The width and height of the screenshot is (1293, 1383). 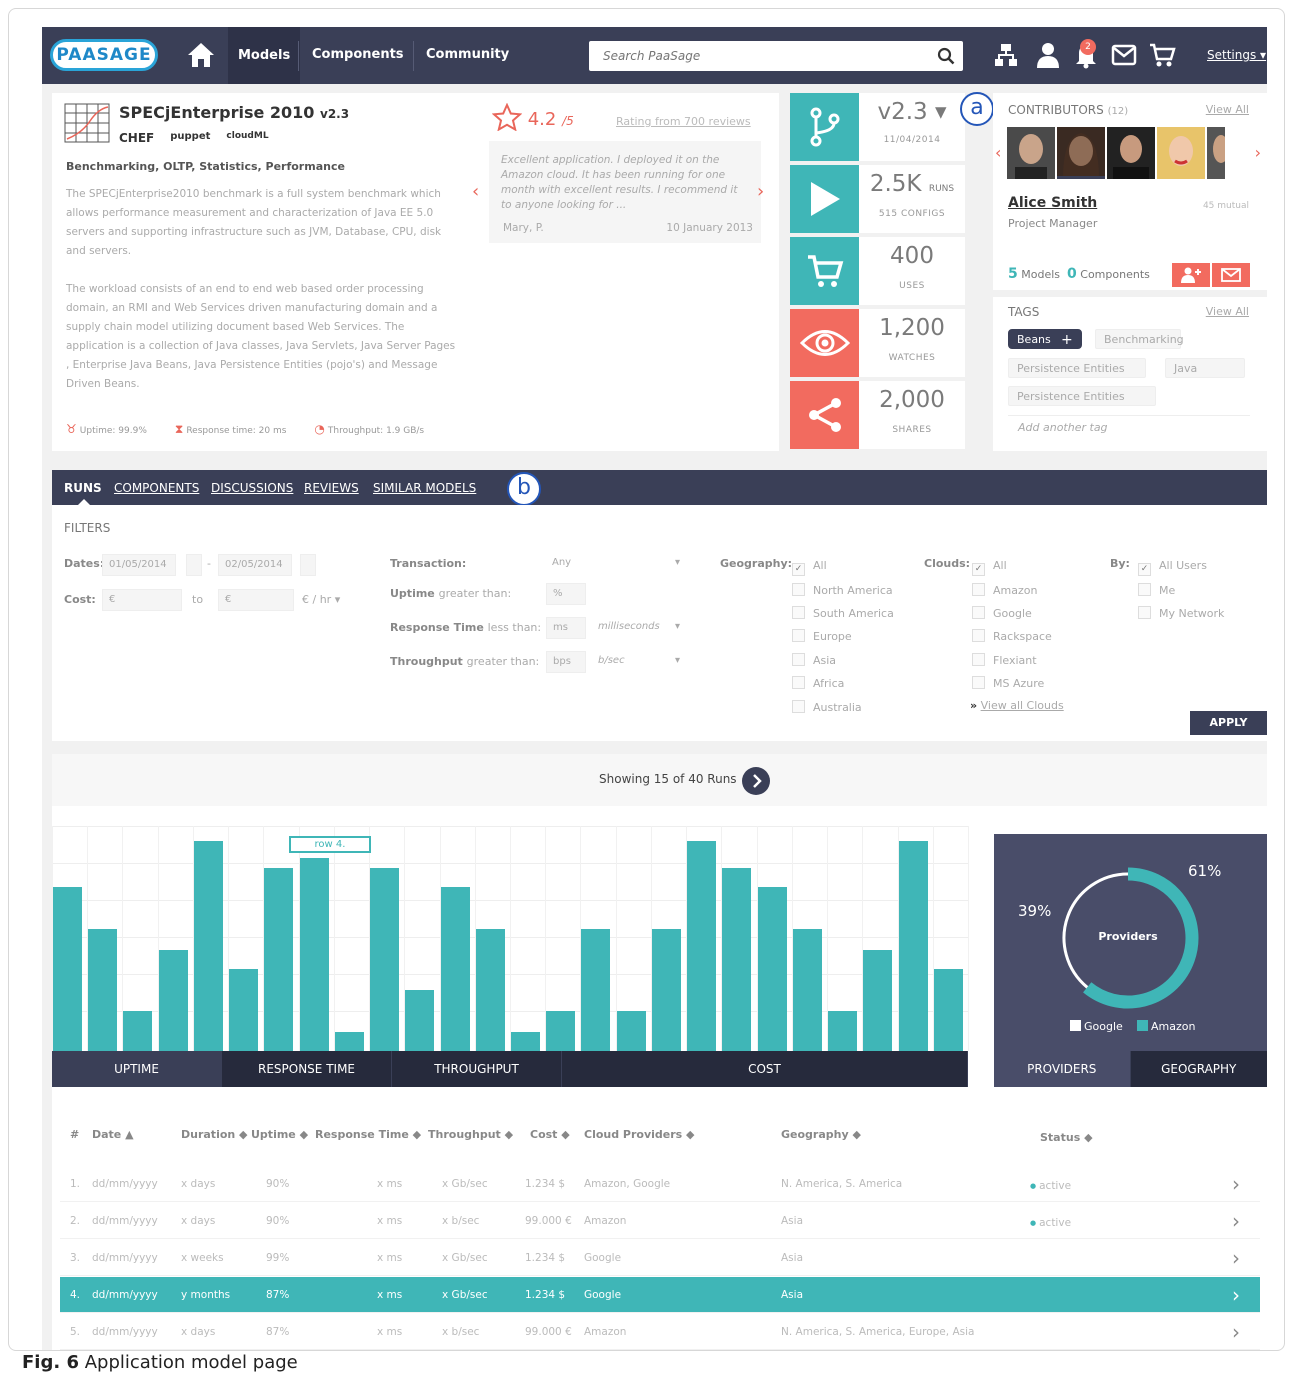 I want to click on column-header-throughput: Throughput ◆, so click(x=470, y=1134).